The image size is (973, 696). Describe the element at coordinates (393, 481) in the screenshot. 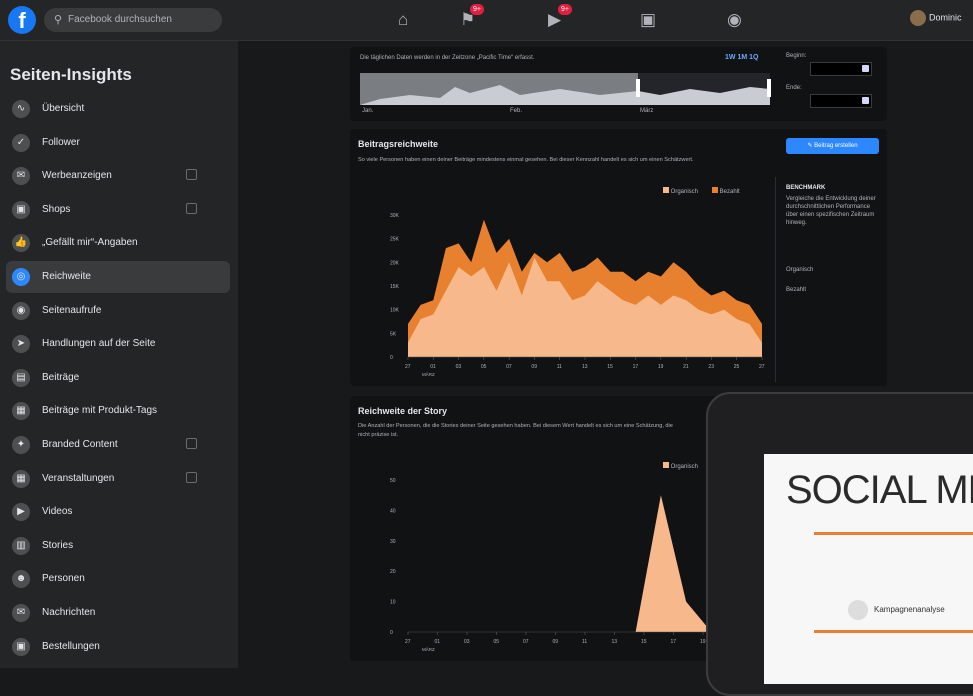

I see `y-tick-label: 50` at that location.